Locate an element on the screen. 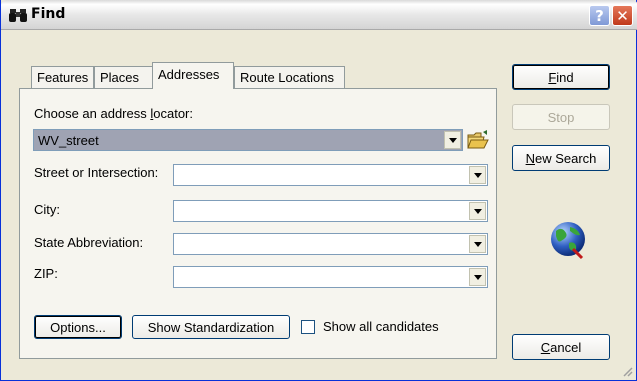 The image size is (637, 381). state-label: State Abbreviation: is located at coordinates (89, 242).